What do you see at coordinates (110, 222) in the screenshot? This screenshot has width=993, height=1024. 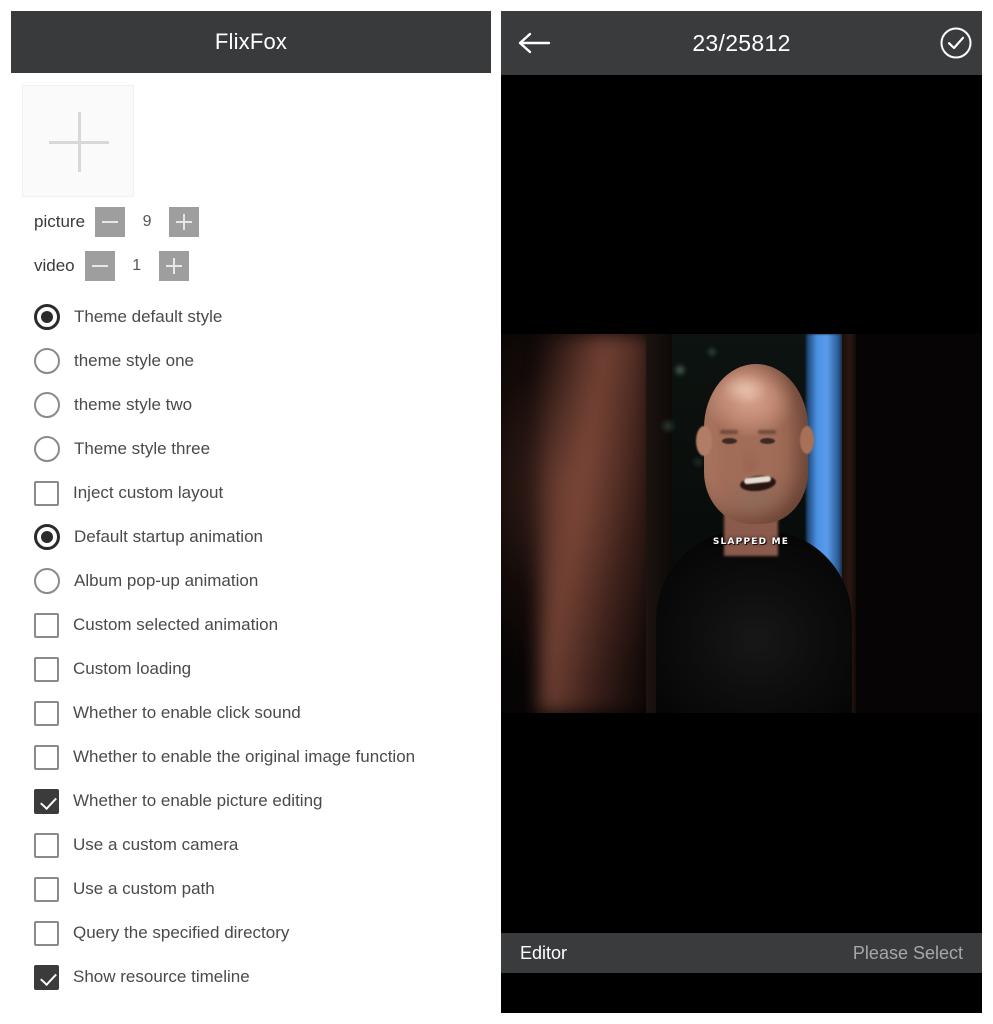 I see `picture-decrement-button` at bounding box center [110, 222].